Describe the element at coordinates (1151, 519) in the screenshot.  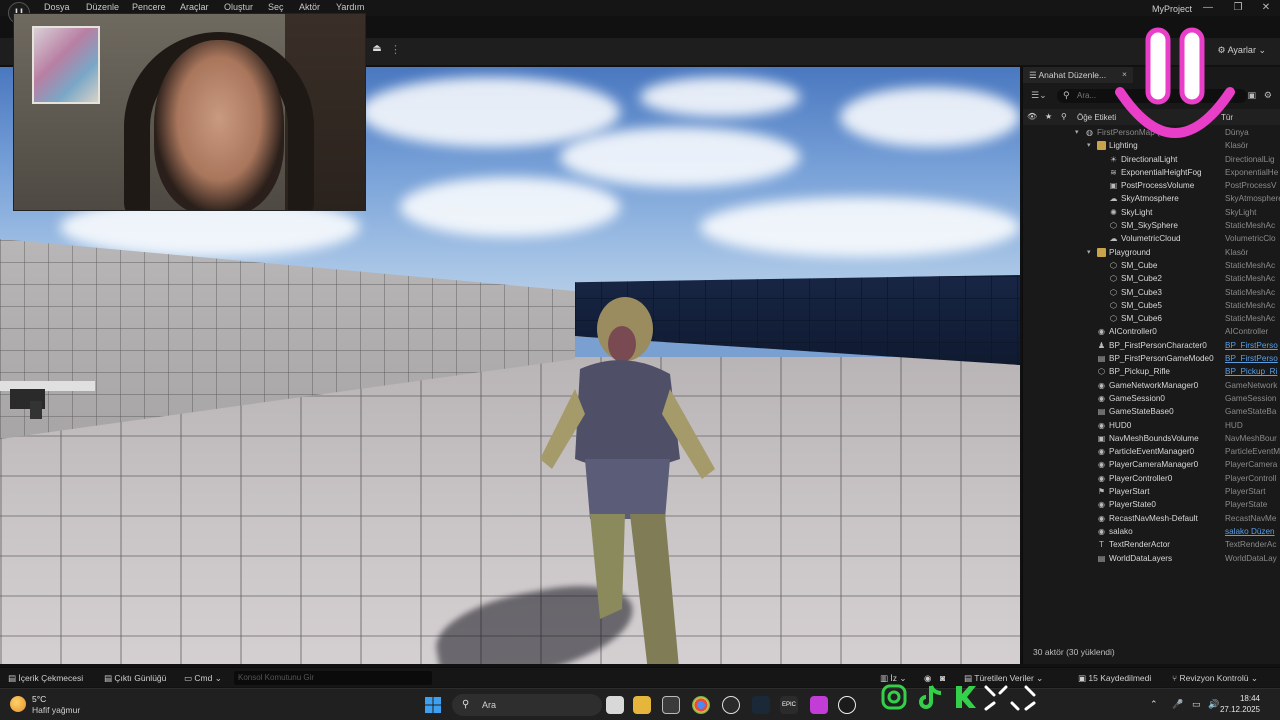
I see `outliner-row: ◉ RecastNavMesh-Default RecastNavMe` at that location.